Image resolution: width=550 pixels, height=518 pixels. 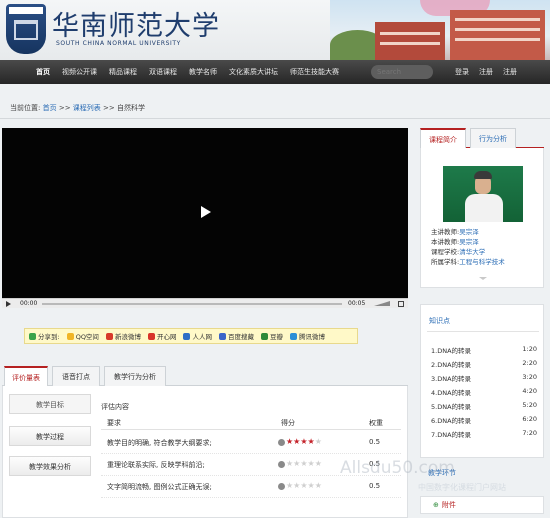 What do you see at coordinates (510, 72) in the screenshot?
I see `register-link-2: 注册` at bounding box center [510, 72].